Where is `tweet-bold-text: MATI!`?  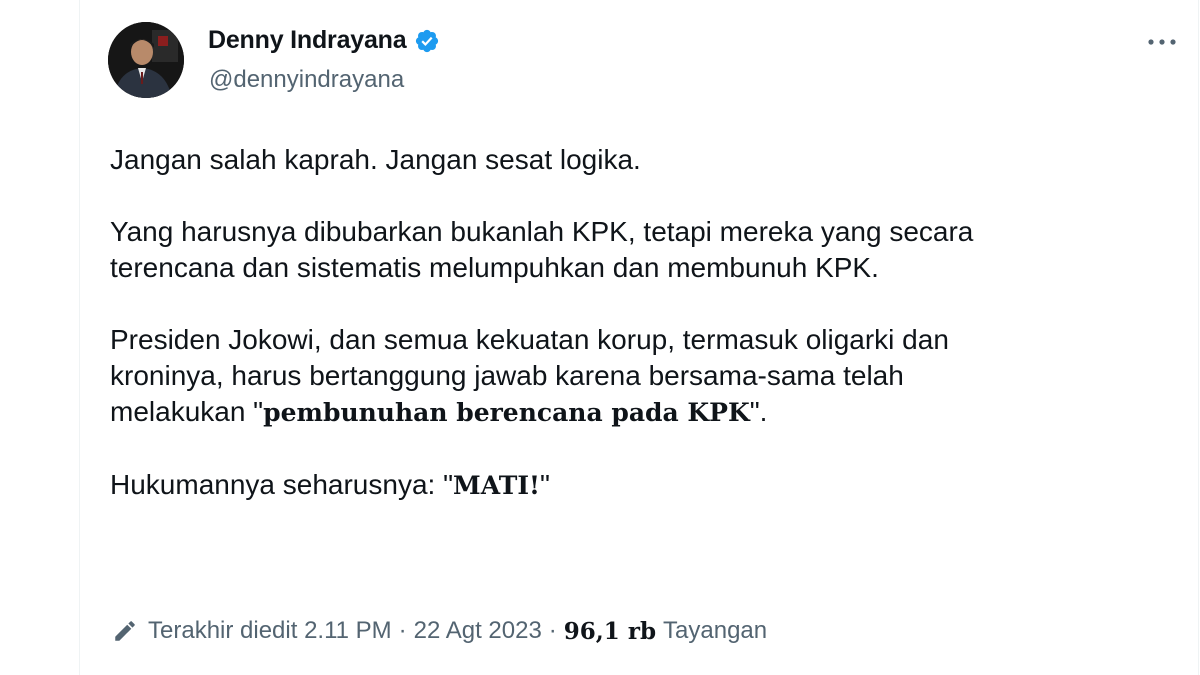 tweet-bold-text: MATI! is located at coordinates (496, 485).